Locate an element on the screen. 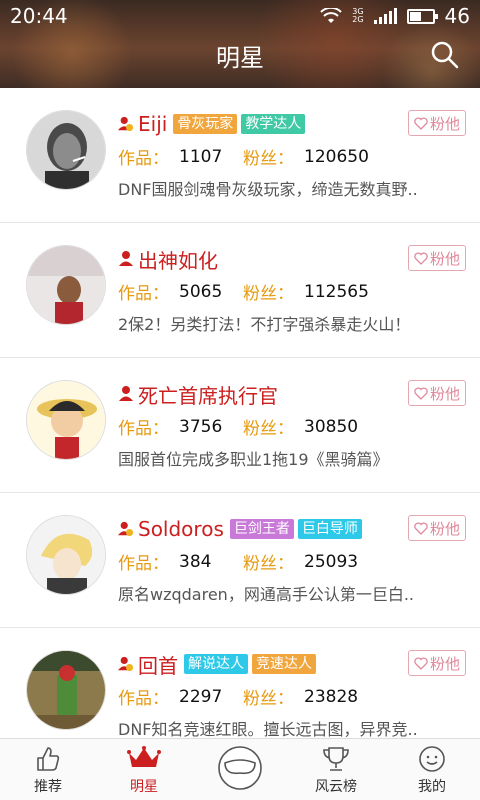  nav-center is located at coordinates (240, 769).